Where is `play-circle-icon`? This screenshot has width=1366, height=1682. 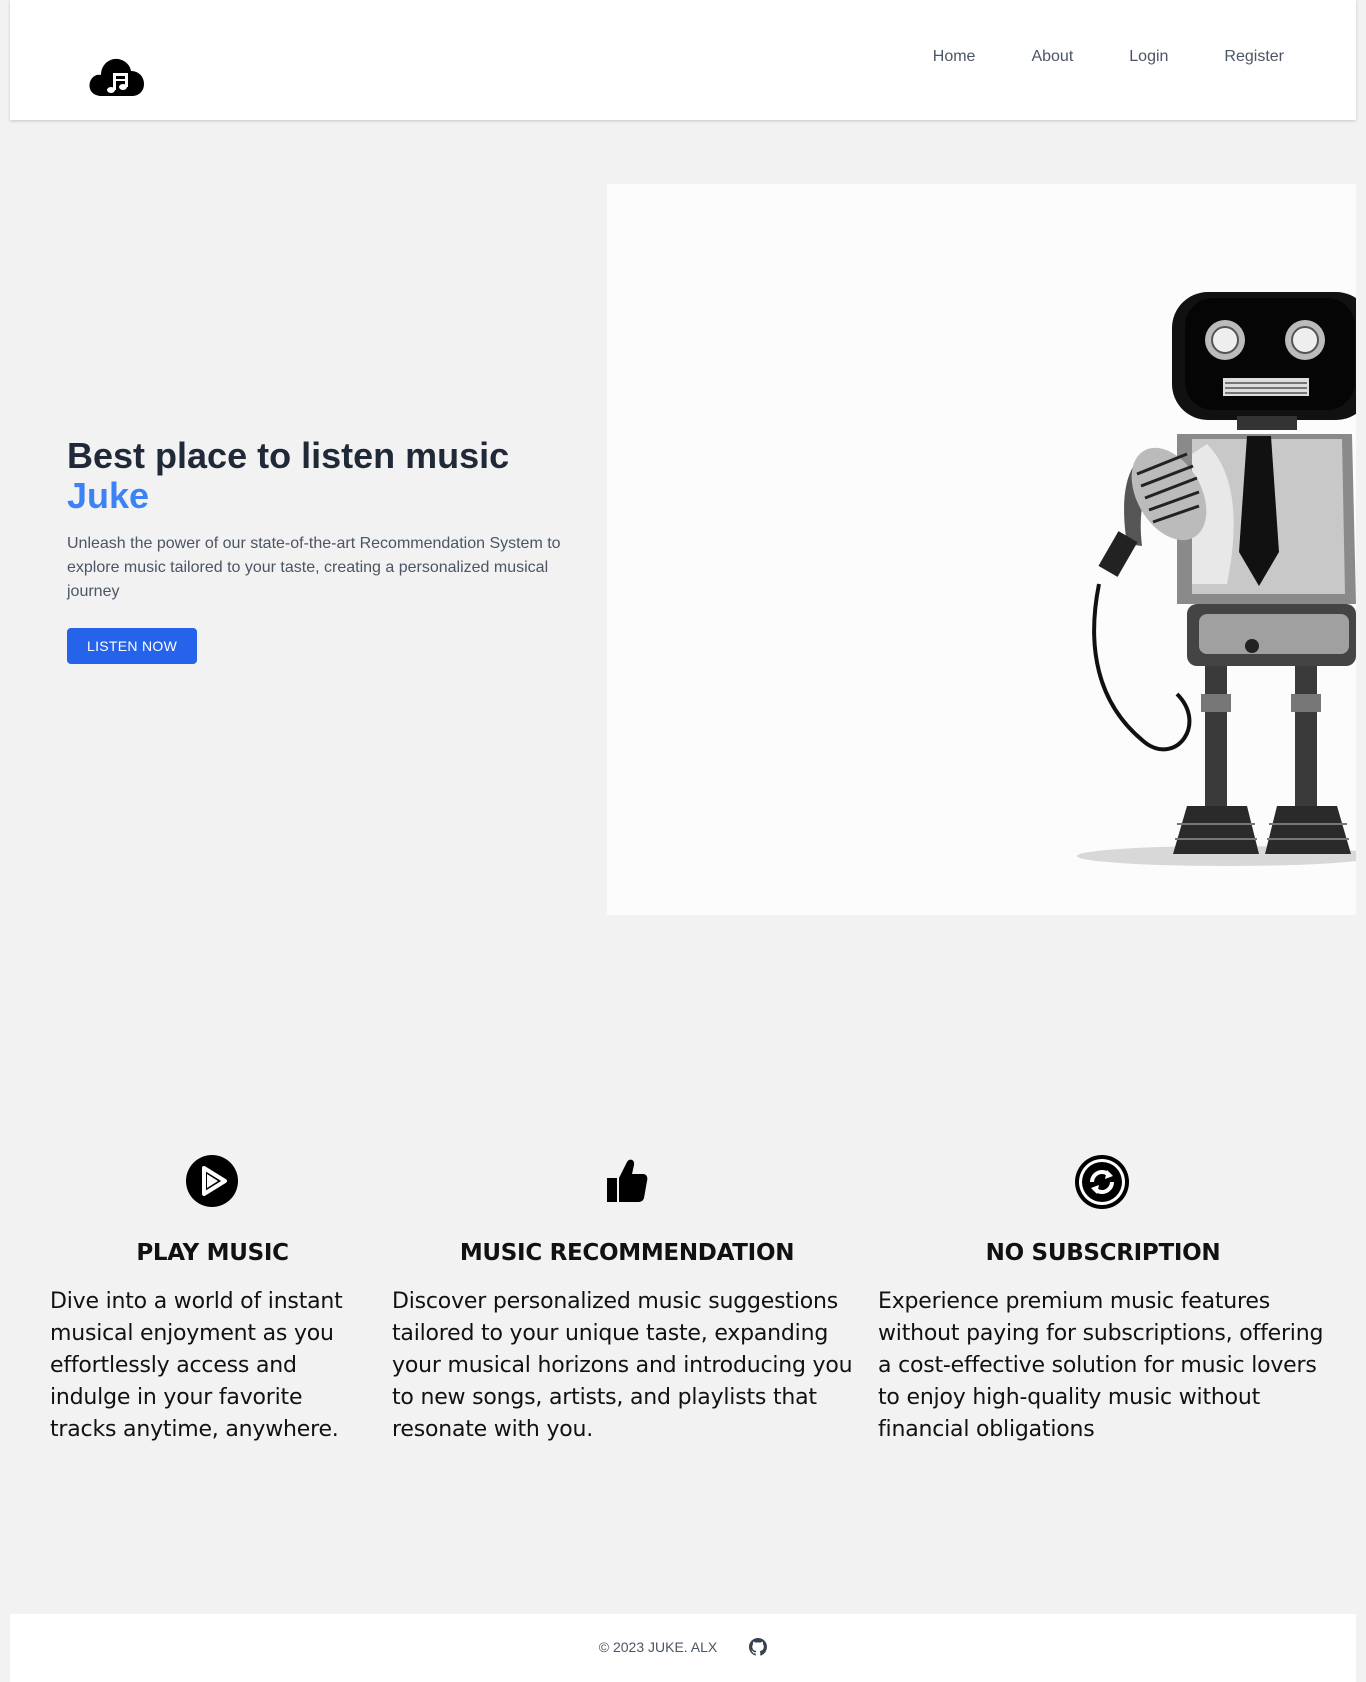 play-circle-icon is located at coordinates (213, 1182).